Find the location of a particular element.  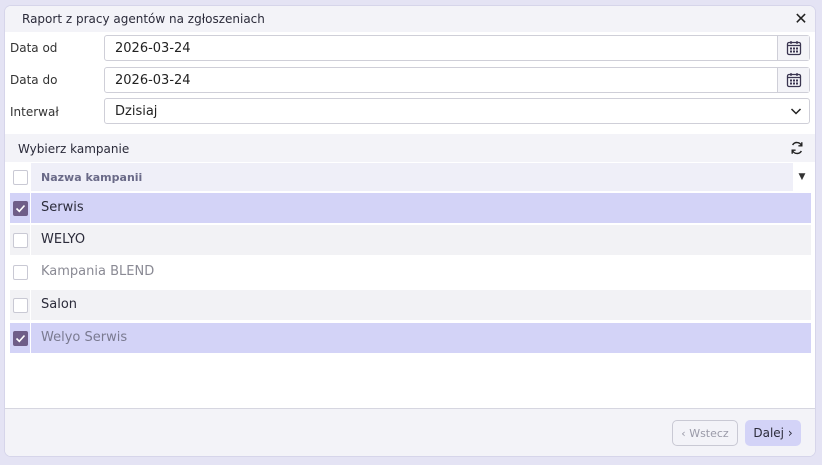

date-from-calendar-button is located at coordinates (793, 48).